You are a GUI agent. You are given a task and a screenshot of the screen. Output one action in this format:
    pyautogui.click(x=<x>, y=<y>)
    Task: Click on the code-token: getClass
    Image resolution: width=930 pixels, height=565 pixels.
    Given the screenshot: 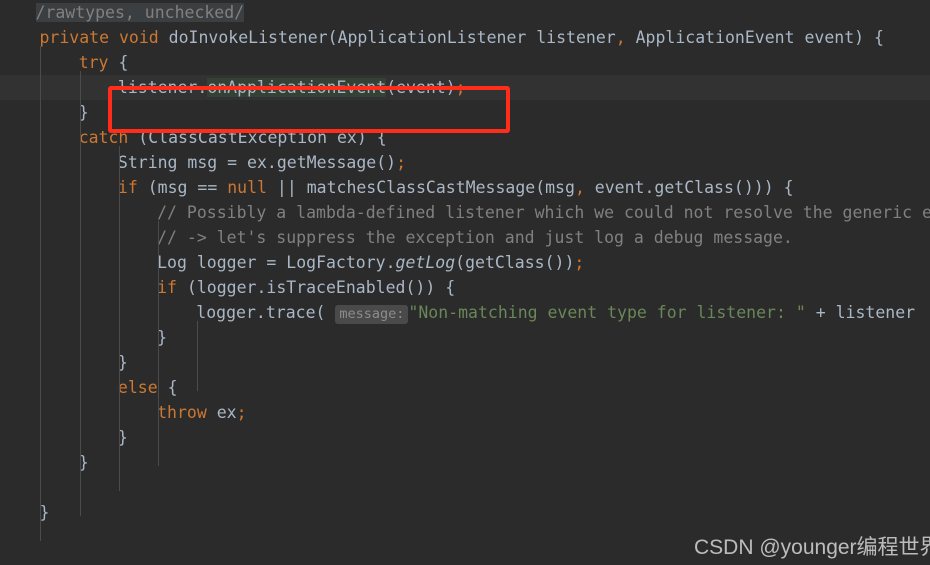 What is the action you would take?
    pyautogui.click(x=505, y=262)
    